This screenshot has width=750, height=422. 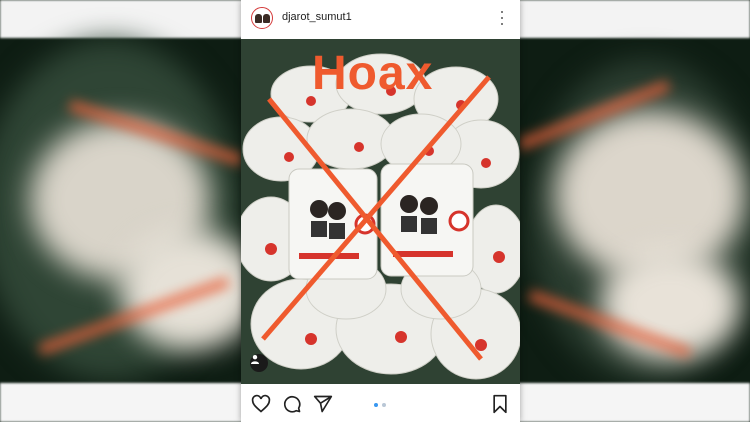 I want to click on carousel-dot, so click(x=384, y=405).